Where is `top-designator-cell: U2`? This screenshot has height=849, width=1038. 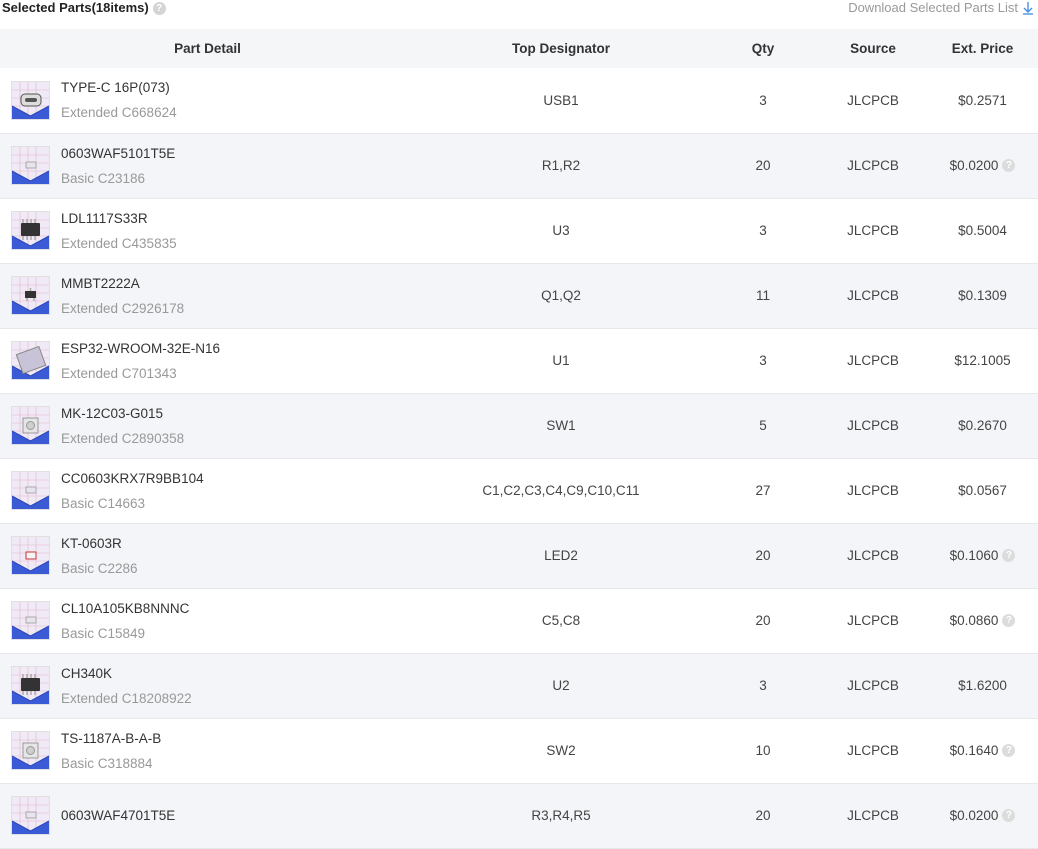
top-designator-cell: U2 is located at coordinates (561, 685).